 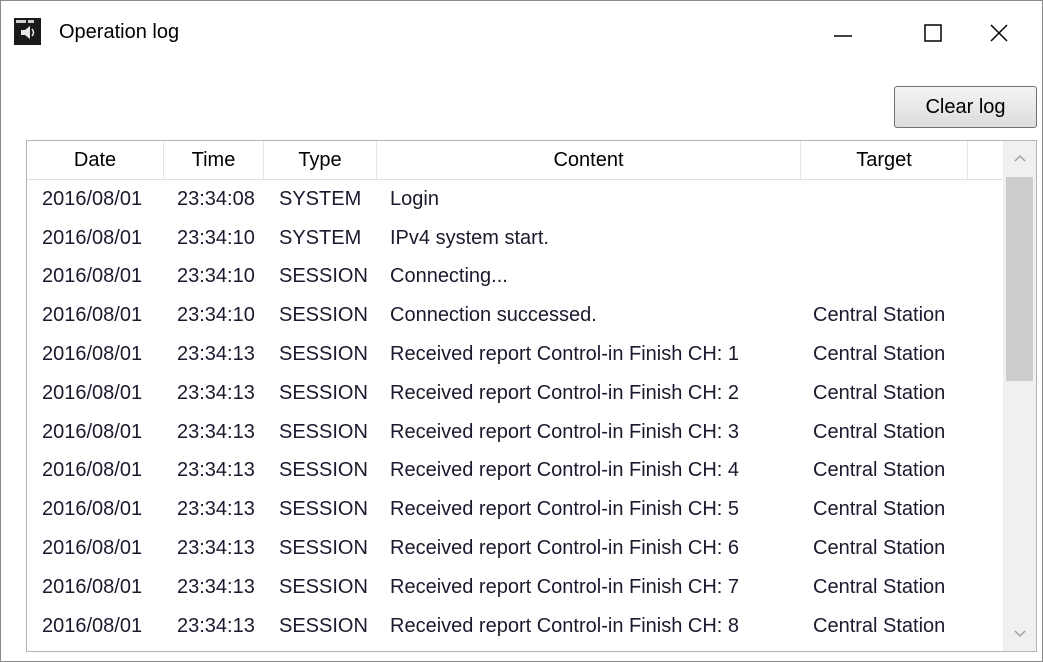 What do you see at coordinates (320, 160) in the screenshot?
I see `column-header-type: Type` at bounding box center [320, 160].